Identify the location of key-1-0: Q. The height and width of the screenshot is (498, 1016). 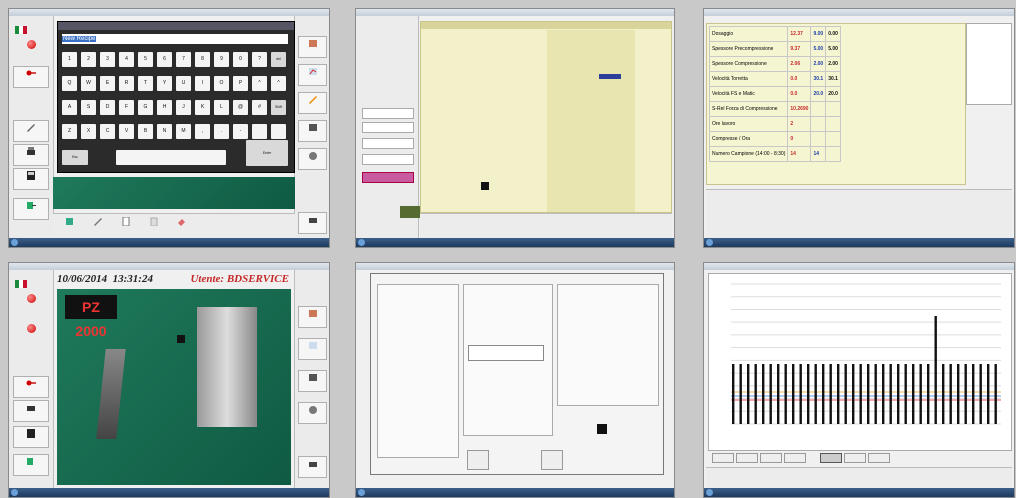
(69, 83).